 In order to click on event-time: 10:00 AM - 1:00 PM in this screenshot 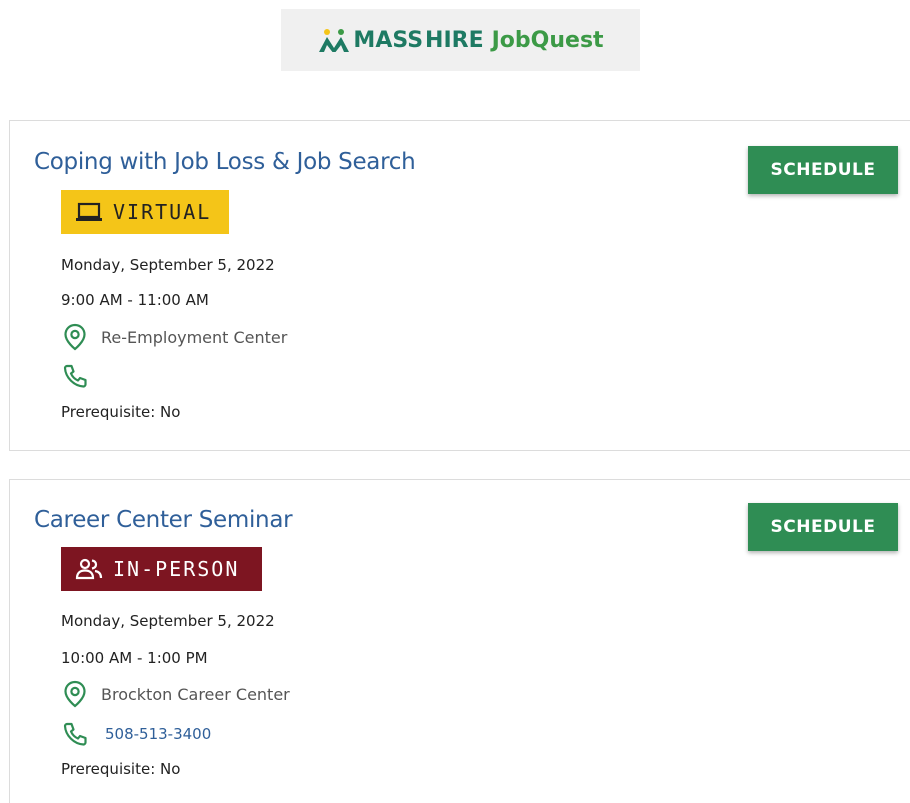, I will do `click(134, 658)`.